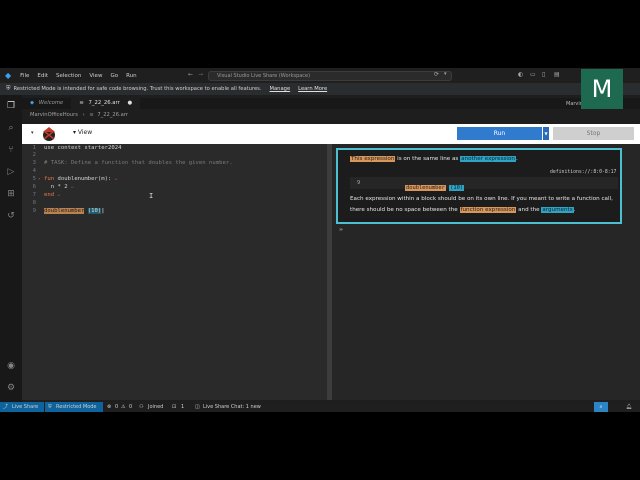  I want to click on function-expression-link: function expression, so click(488, 210).